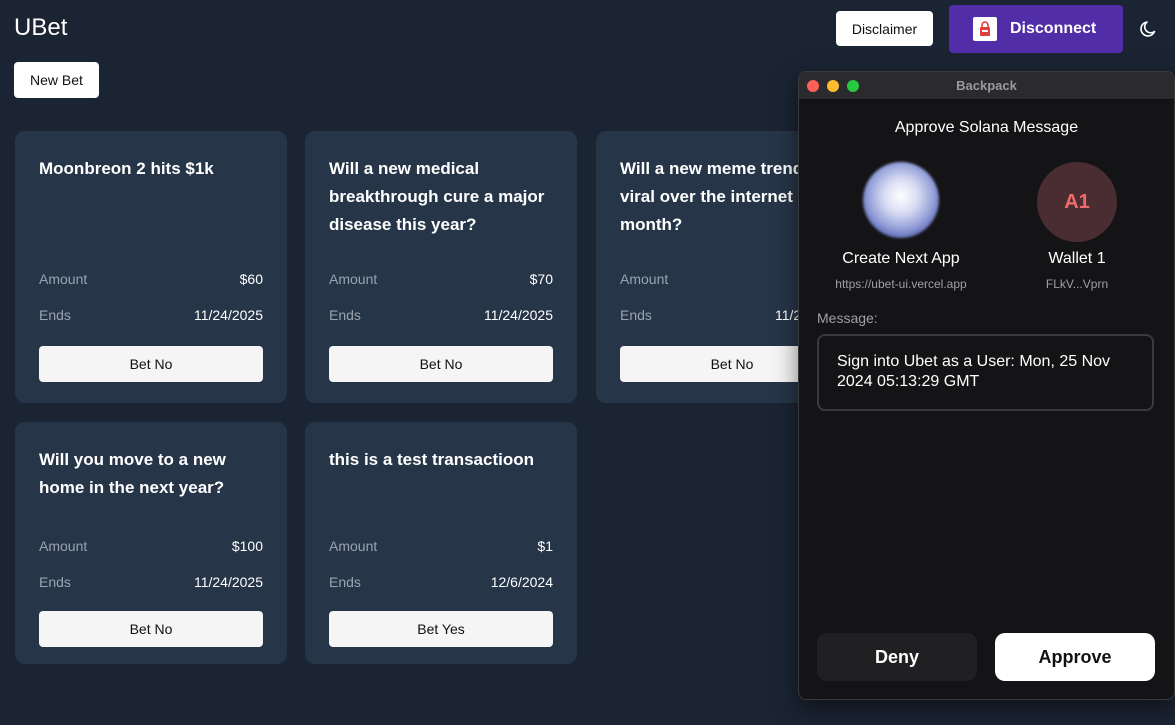  What do you see at coordinates (1077, 202) in the screenshot?
I see `wallet-avatar: A1` at bounding box center [1077, 202].